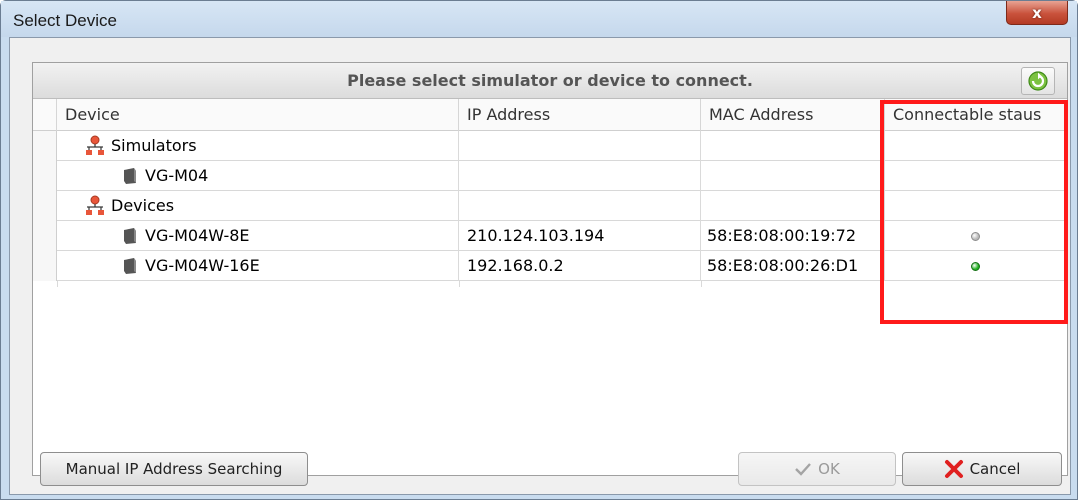 The height and width of the screenshot is (500, 1078). What do you see at coordinates (974, 212) in the screenshot?
I see `status-column-highlight` at bounding box center [974, 212].